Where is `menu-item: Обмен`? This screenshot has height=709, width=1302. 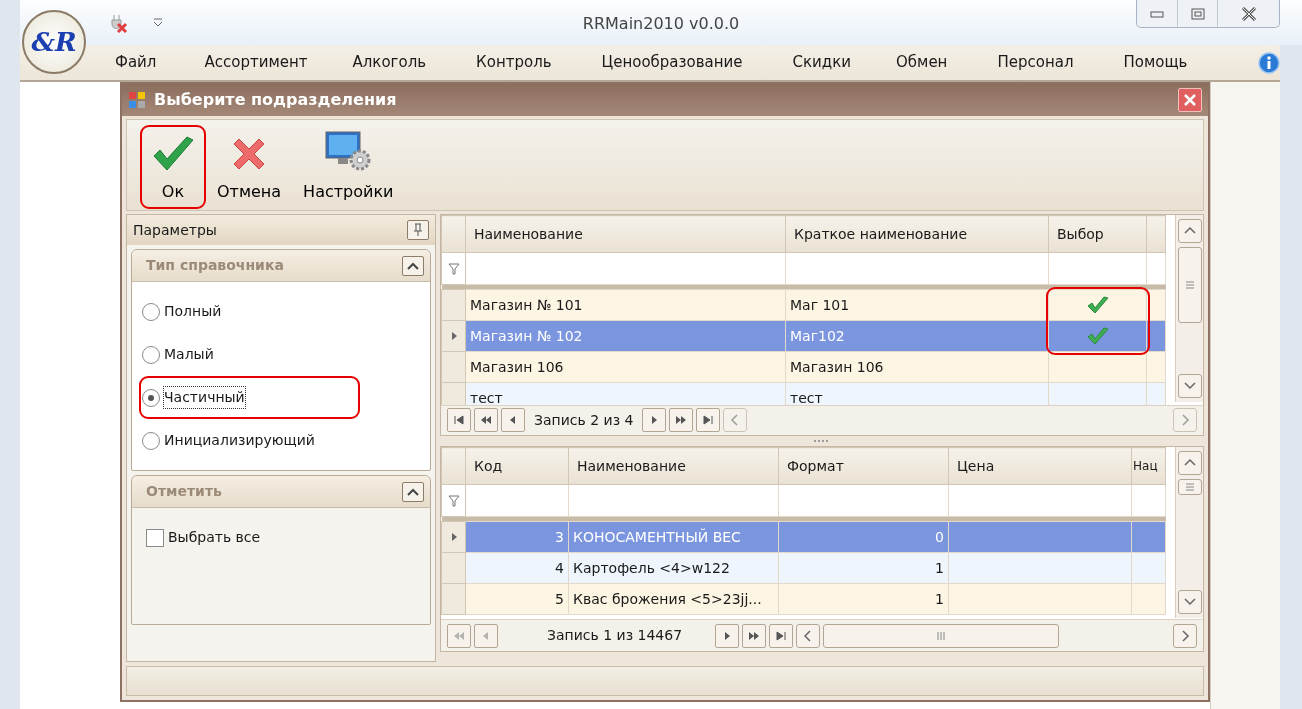 menu-item: Обмен is located at coordinates (947, 62).